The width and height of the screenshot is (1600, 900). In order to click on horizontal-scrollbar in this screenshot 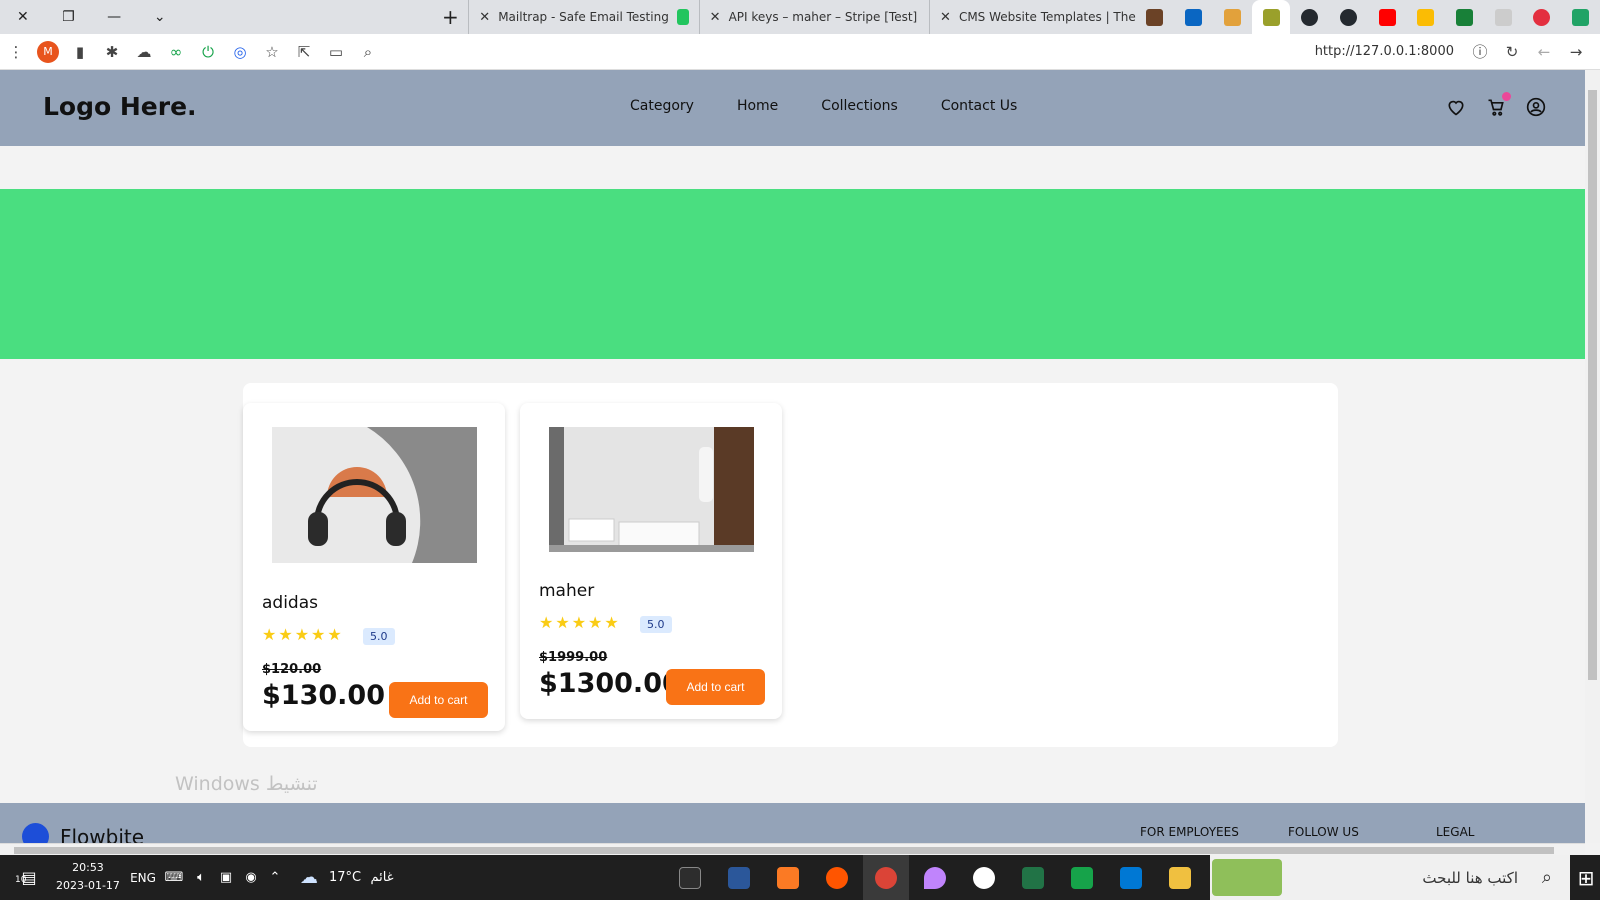, I will do `click(792, 849)`.